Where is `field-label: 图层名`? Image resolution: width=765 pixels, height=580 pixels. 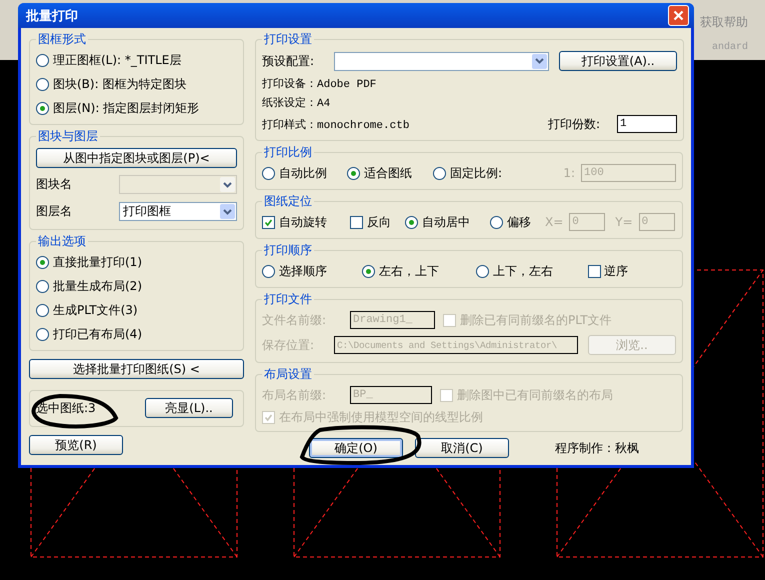 field-label: 图层名 is located at coordinates (54, 211).